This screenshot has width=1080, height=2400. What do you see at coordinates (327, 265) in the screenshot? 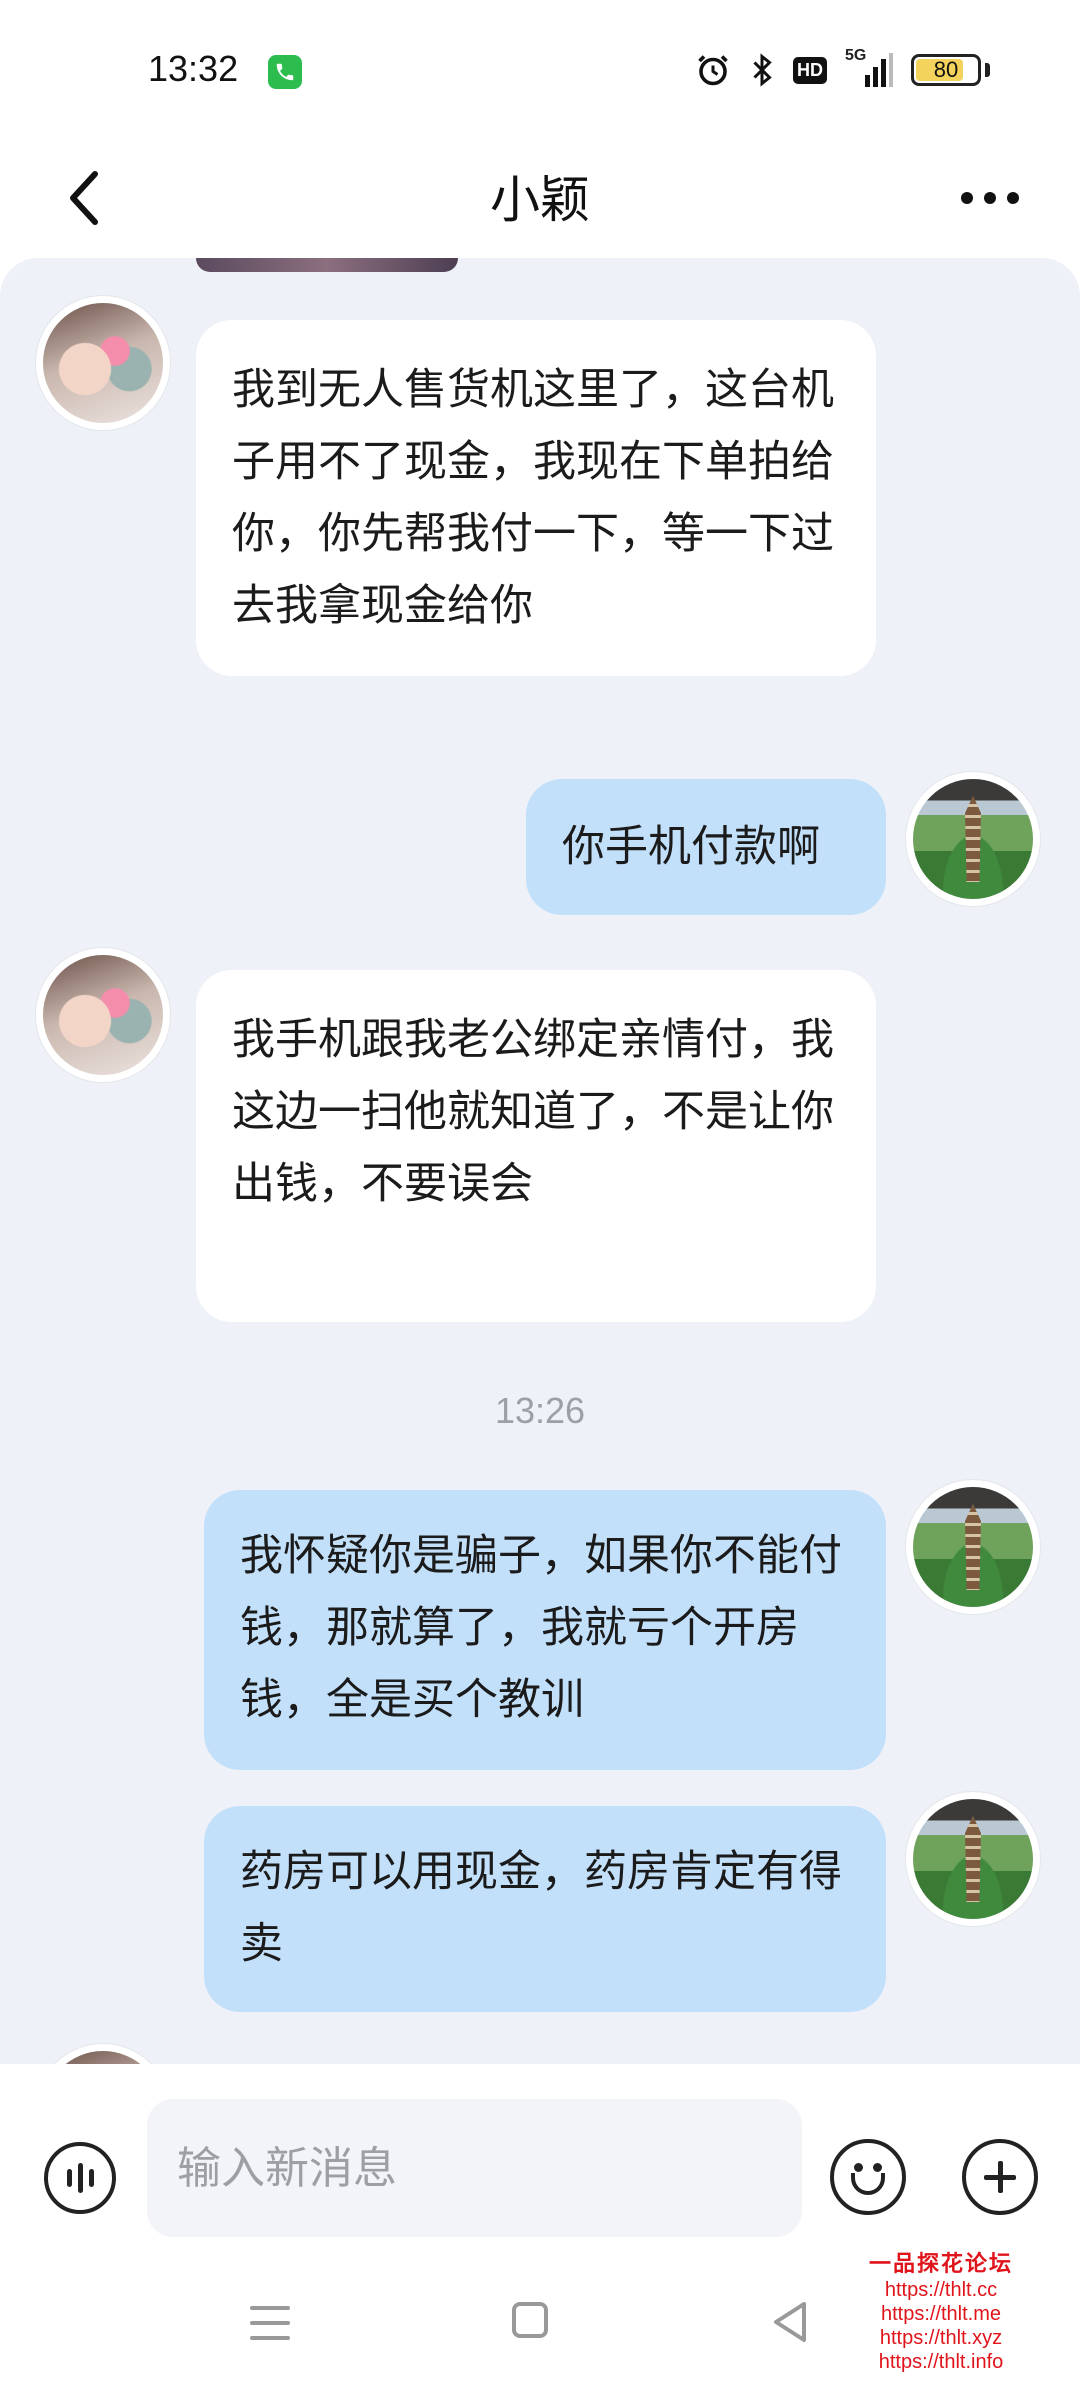
I see `image-message-partial` at bounding box center [327, 265].